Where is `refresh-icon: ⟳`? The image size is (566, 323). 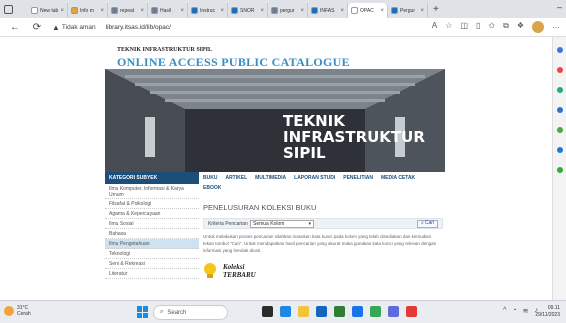 refresh-icon: ⟳ is located at coordinates (37, 27).